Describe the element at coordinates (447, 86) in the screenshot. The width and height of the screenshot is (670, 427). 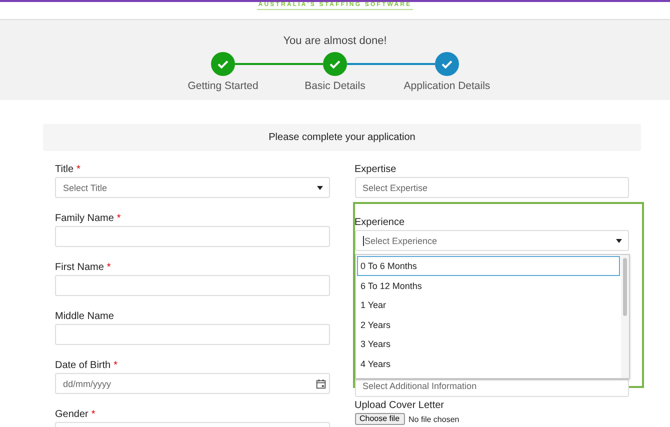
I see `step-label: Application Details` at that location.